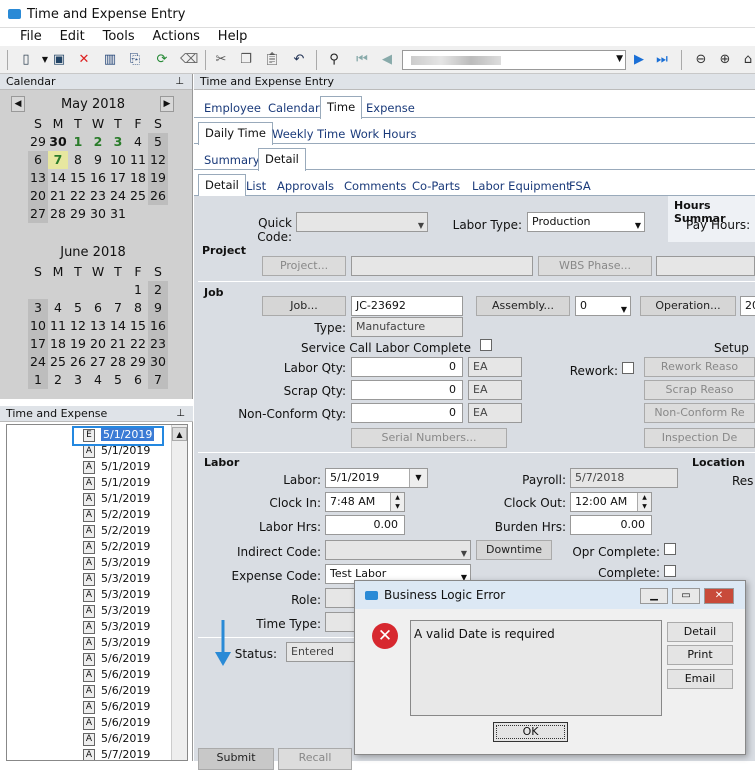  Describe the element at coordinates (719, 596) in the screenshot. I see `close-icon: ✕` at that location.